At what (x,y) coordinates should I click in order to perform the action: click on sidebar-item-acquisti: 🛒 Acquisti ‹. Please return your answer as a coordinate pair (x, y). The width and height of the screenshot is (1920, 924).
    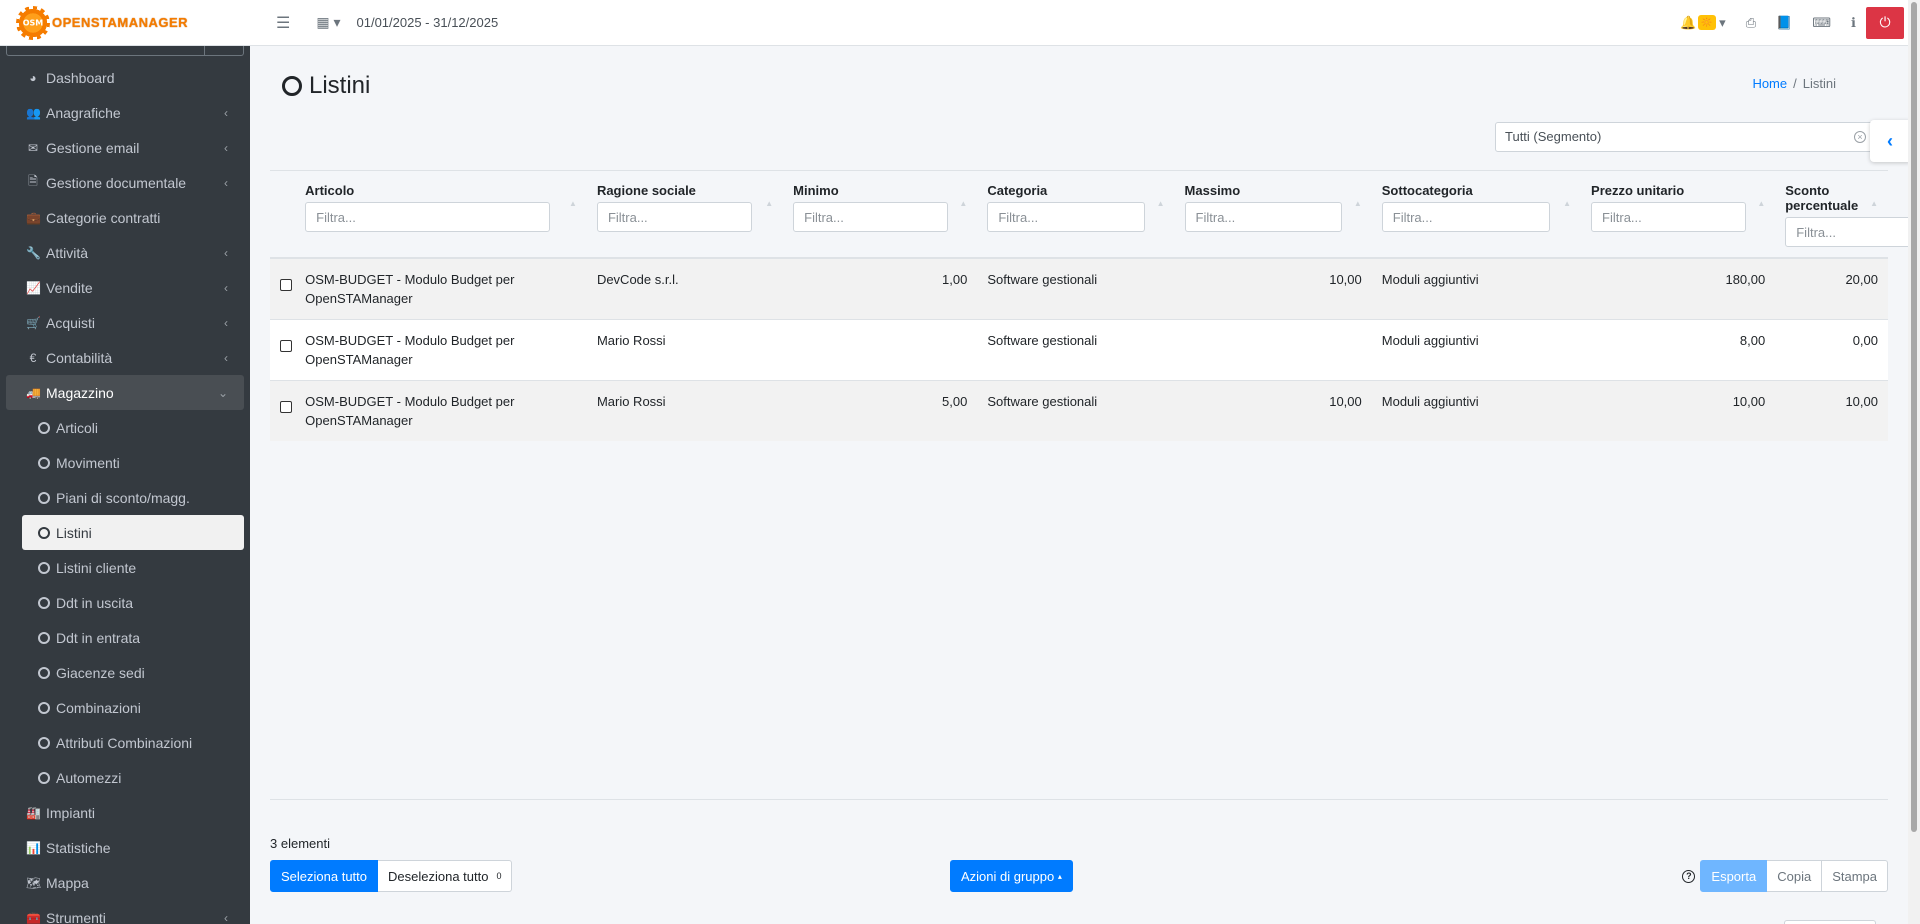
    Looking at the image, I should click on (125, 322).